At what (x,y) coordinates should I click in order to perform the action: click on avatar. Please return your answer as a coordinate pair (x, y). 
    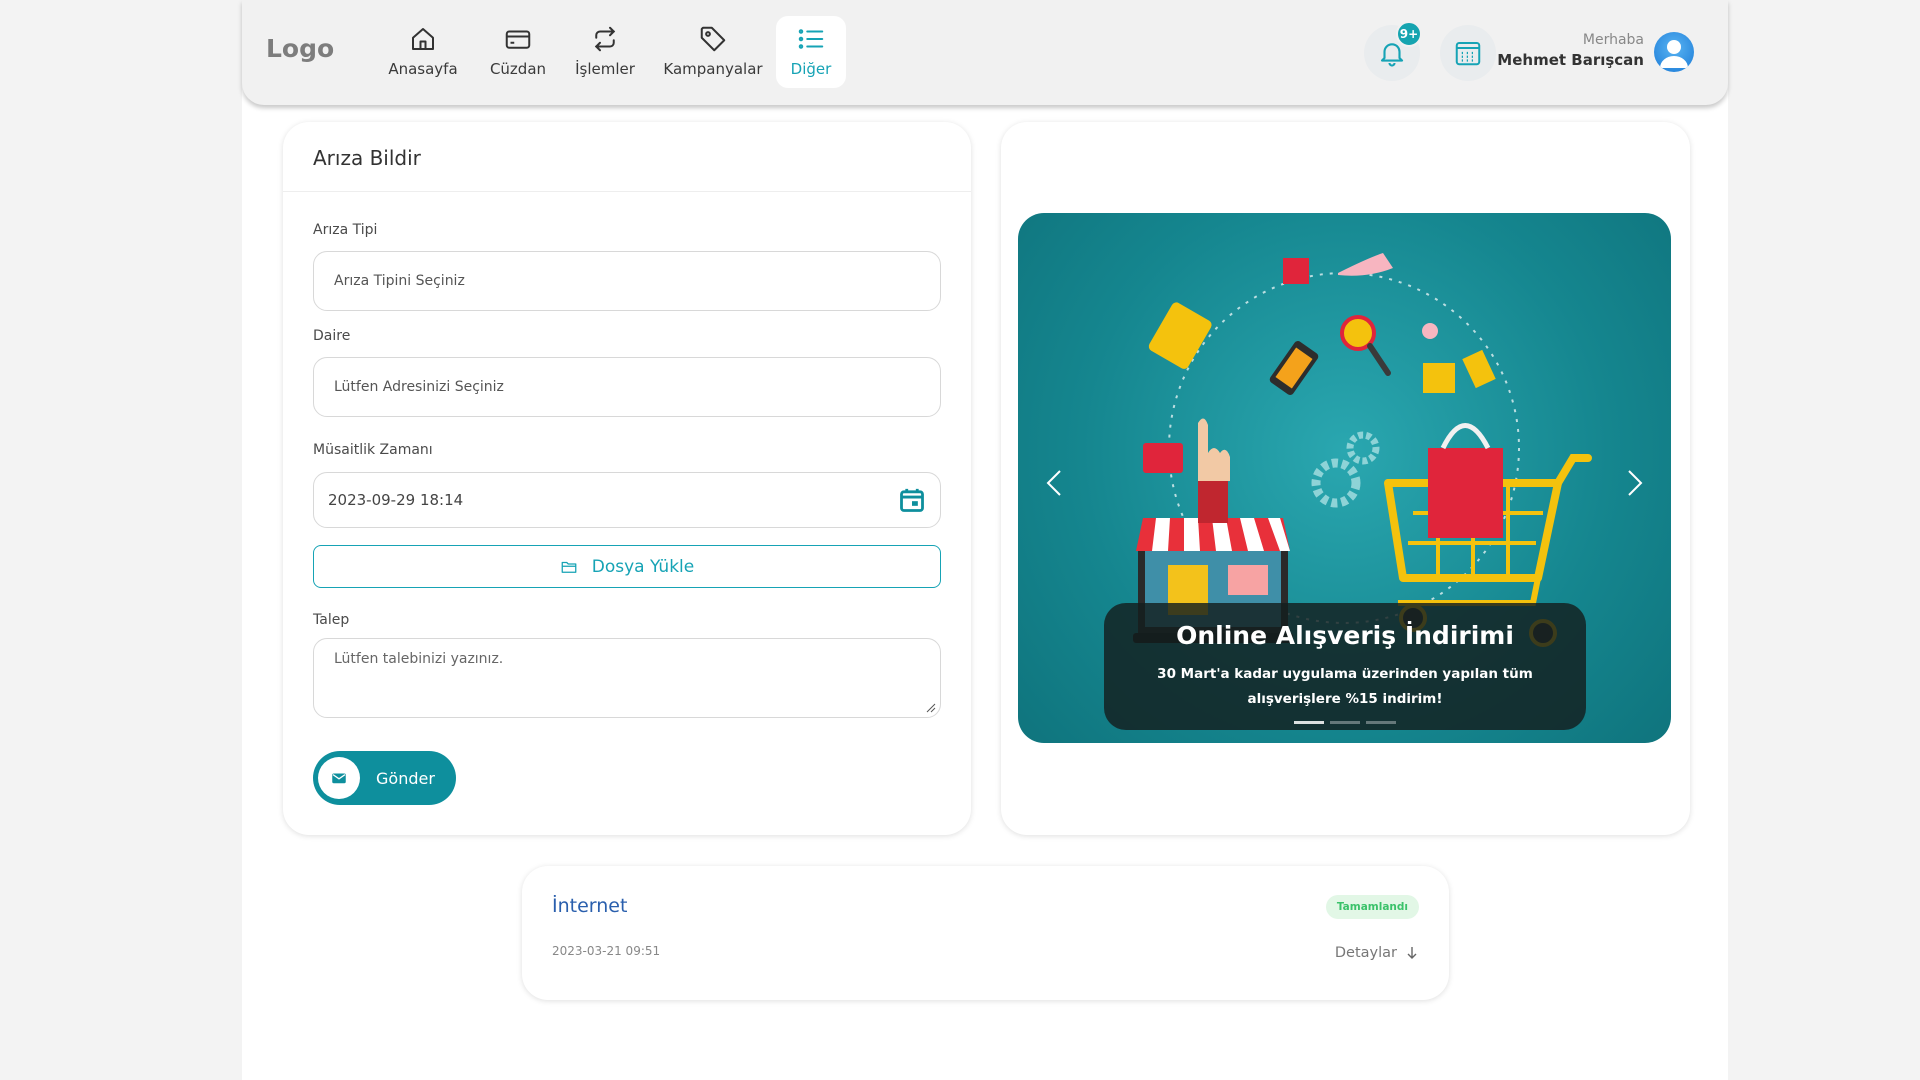
    Looking at the image, I should click on (1674, 52).